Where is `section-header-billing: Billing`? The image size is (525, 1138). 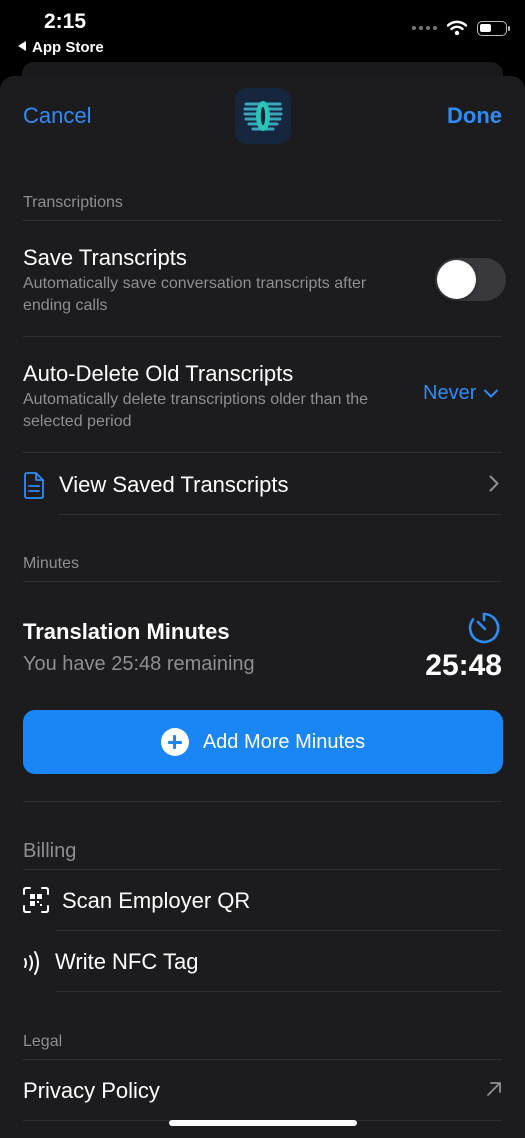 section-header-billing: Billing is located at coordinates (50, 851).